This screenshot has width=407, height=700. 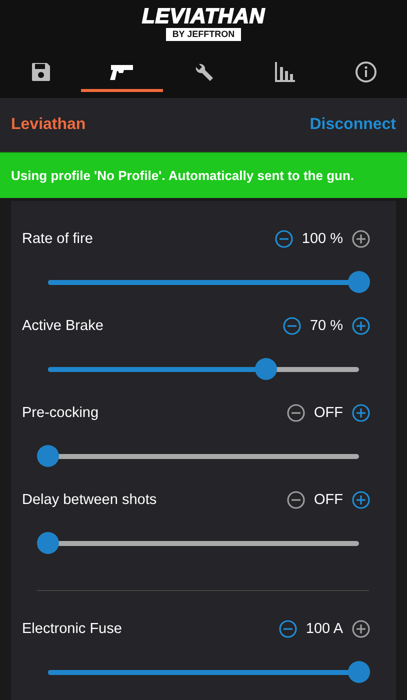 I want to click on setting-value: 100 %, so click(x=322, y=239).